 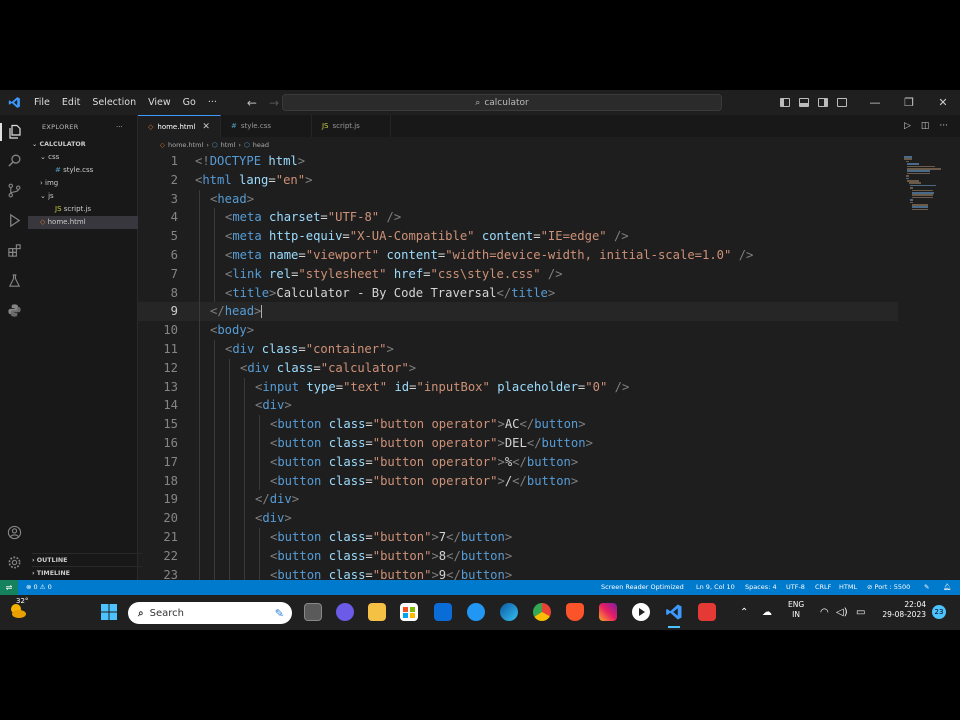 What do you see at coordinates (502, 102) in the screenshot?
I see `command-center-search: ⌕ calculator` at bounding box center [502, 102].